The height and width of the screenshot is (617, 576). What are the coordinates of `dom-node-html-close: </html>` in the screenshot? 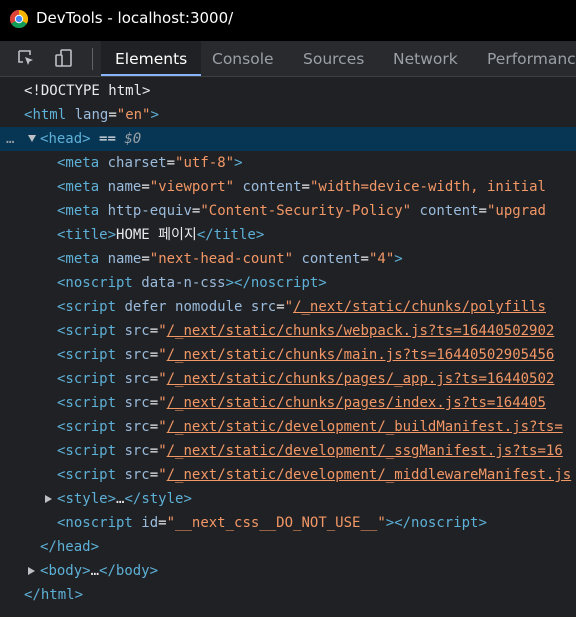 It's located at (288, 595).